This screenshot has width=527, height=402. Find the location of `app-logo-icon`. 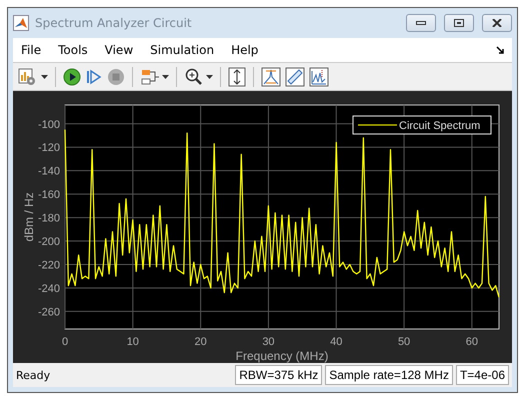

app-logo-icon is located at coordinates (21, 22).